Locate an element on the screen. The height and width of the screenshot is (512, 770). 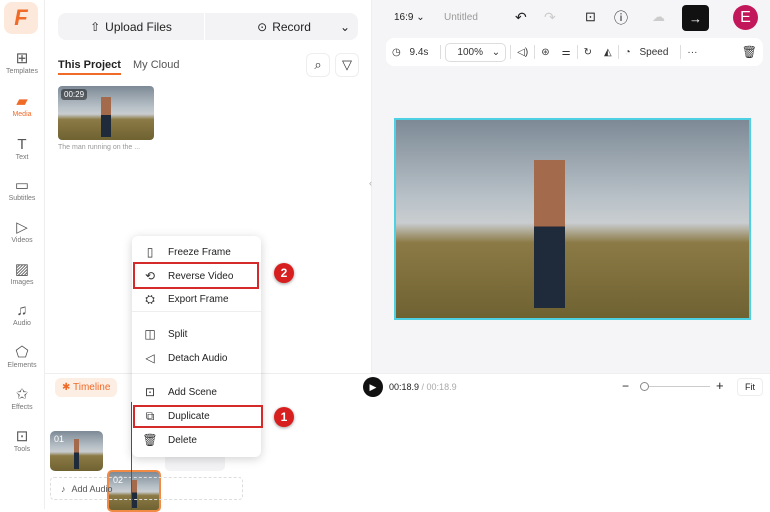
export-frame-icon: ⛭ is located at coordinates (150, 298).